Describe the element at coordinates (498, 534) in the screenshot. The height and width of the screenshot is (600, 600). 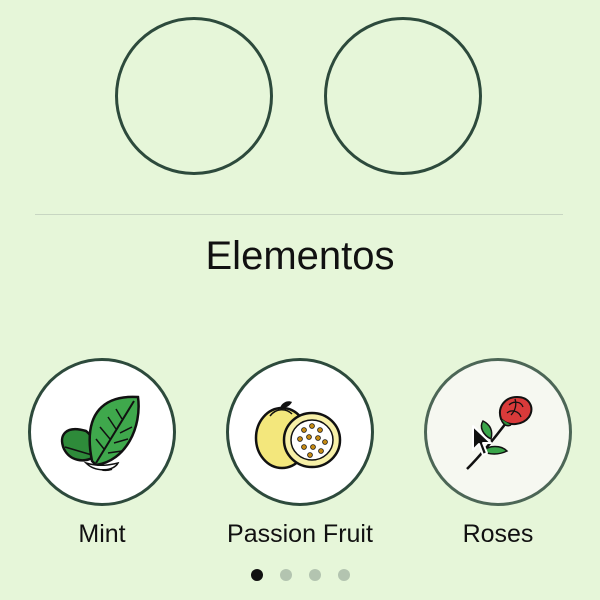
I see `element-label: Roses` at that location.